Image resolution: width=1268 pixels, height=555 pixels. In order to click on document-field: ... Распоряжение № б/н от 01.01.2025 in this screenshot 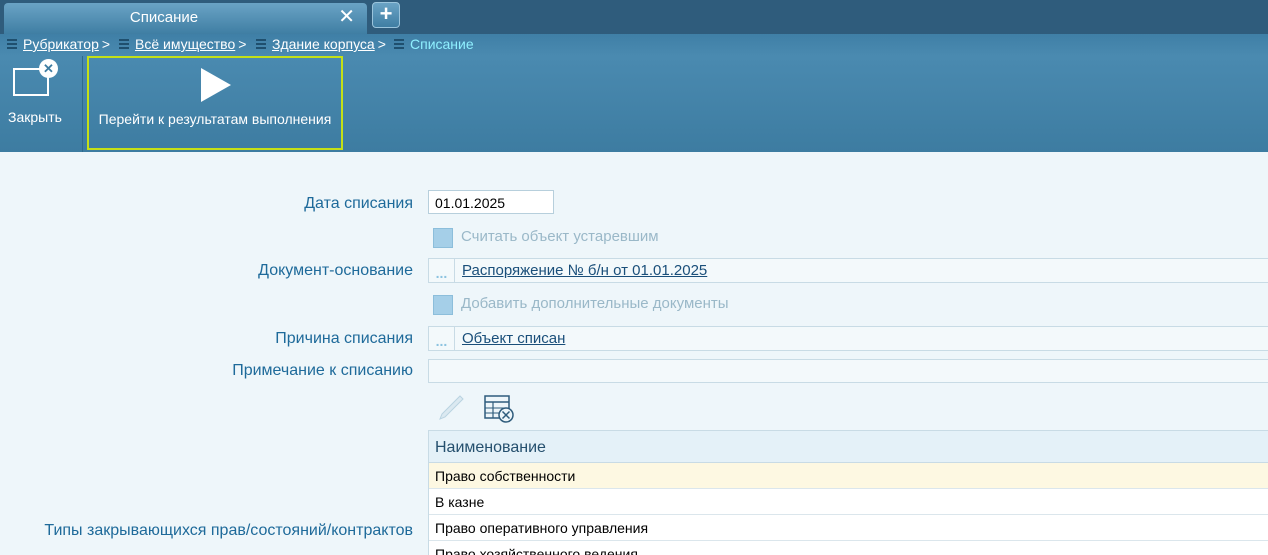, I will do `click(848, 270)`.